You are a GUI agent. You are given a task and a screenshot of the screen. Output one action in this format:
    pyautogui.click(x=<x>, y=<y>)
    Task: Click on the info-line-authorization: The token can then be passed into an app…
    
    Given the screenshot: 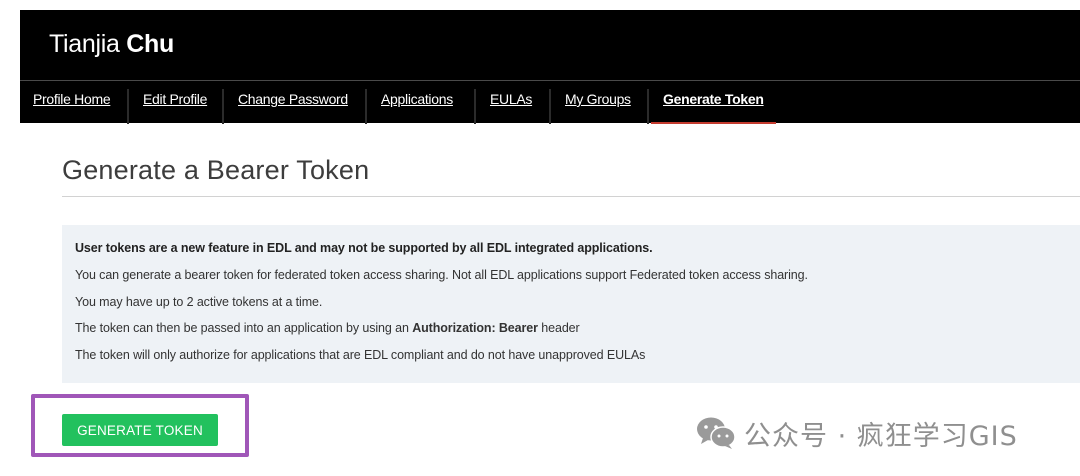 What is the action you would take?
    pyautogui.click(x=327, y=328)
    